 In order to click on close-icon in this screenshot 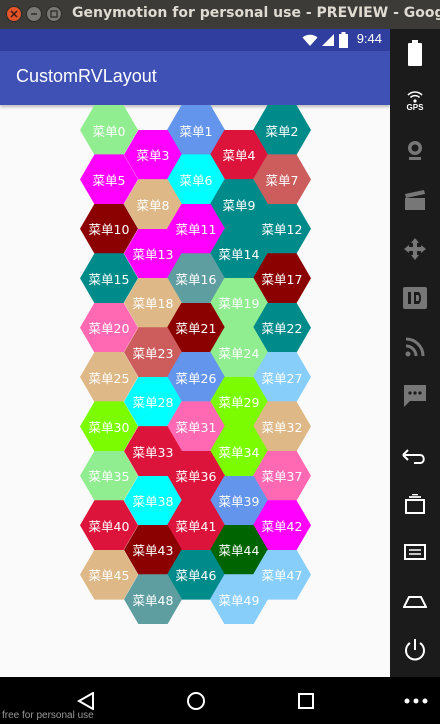, I will do `click(14, 14)`.